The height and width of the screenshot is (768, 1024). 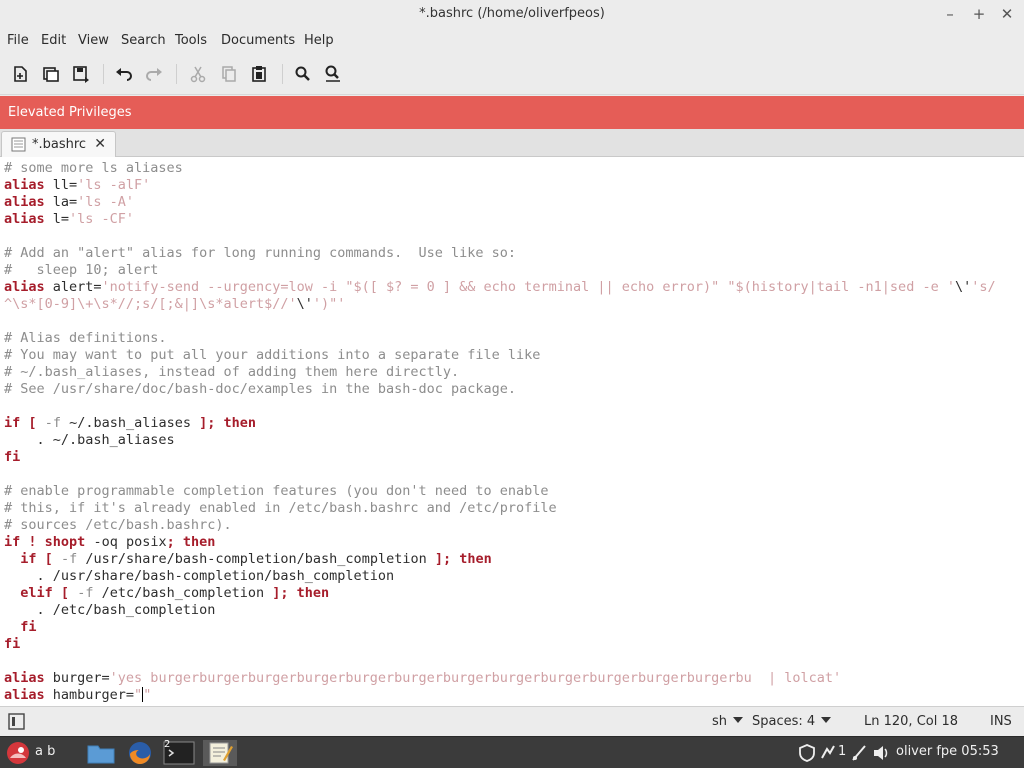 What do you see at coordinates (500, 185) in the screenshot?
I see `code-line: alias ll='ls -alF'` at bounding box center [500, 185].